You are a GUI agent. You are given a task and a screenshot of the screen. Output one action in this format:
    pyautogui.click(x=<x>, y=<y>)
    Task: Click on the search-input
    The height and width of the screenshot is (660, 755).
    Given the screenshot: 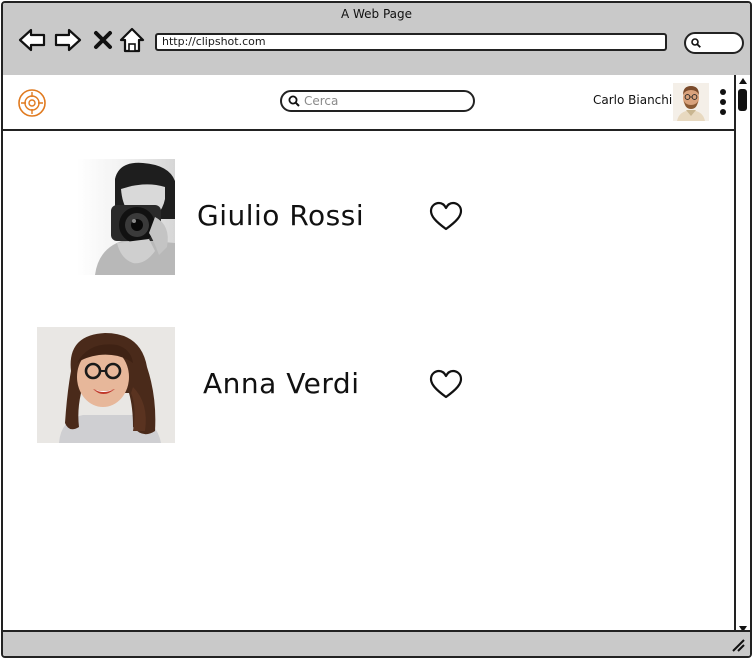 What is the action you would take?
    pyautogui.click(x=379, y=101)
    